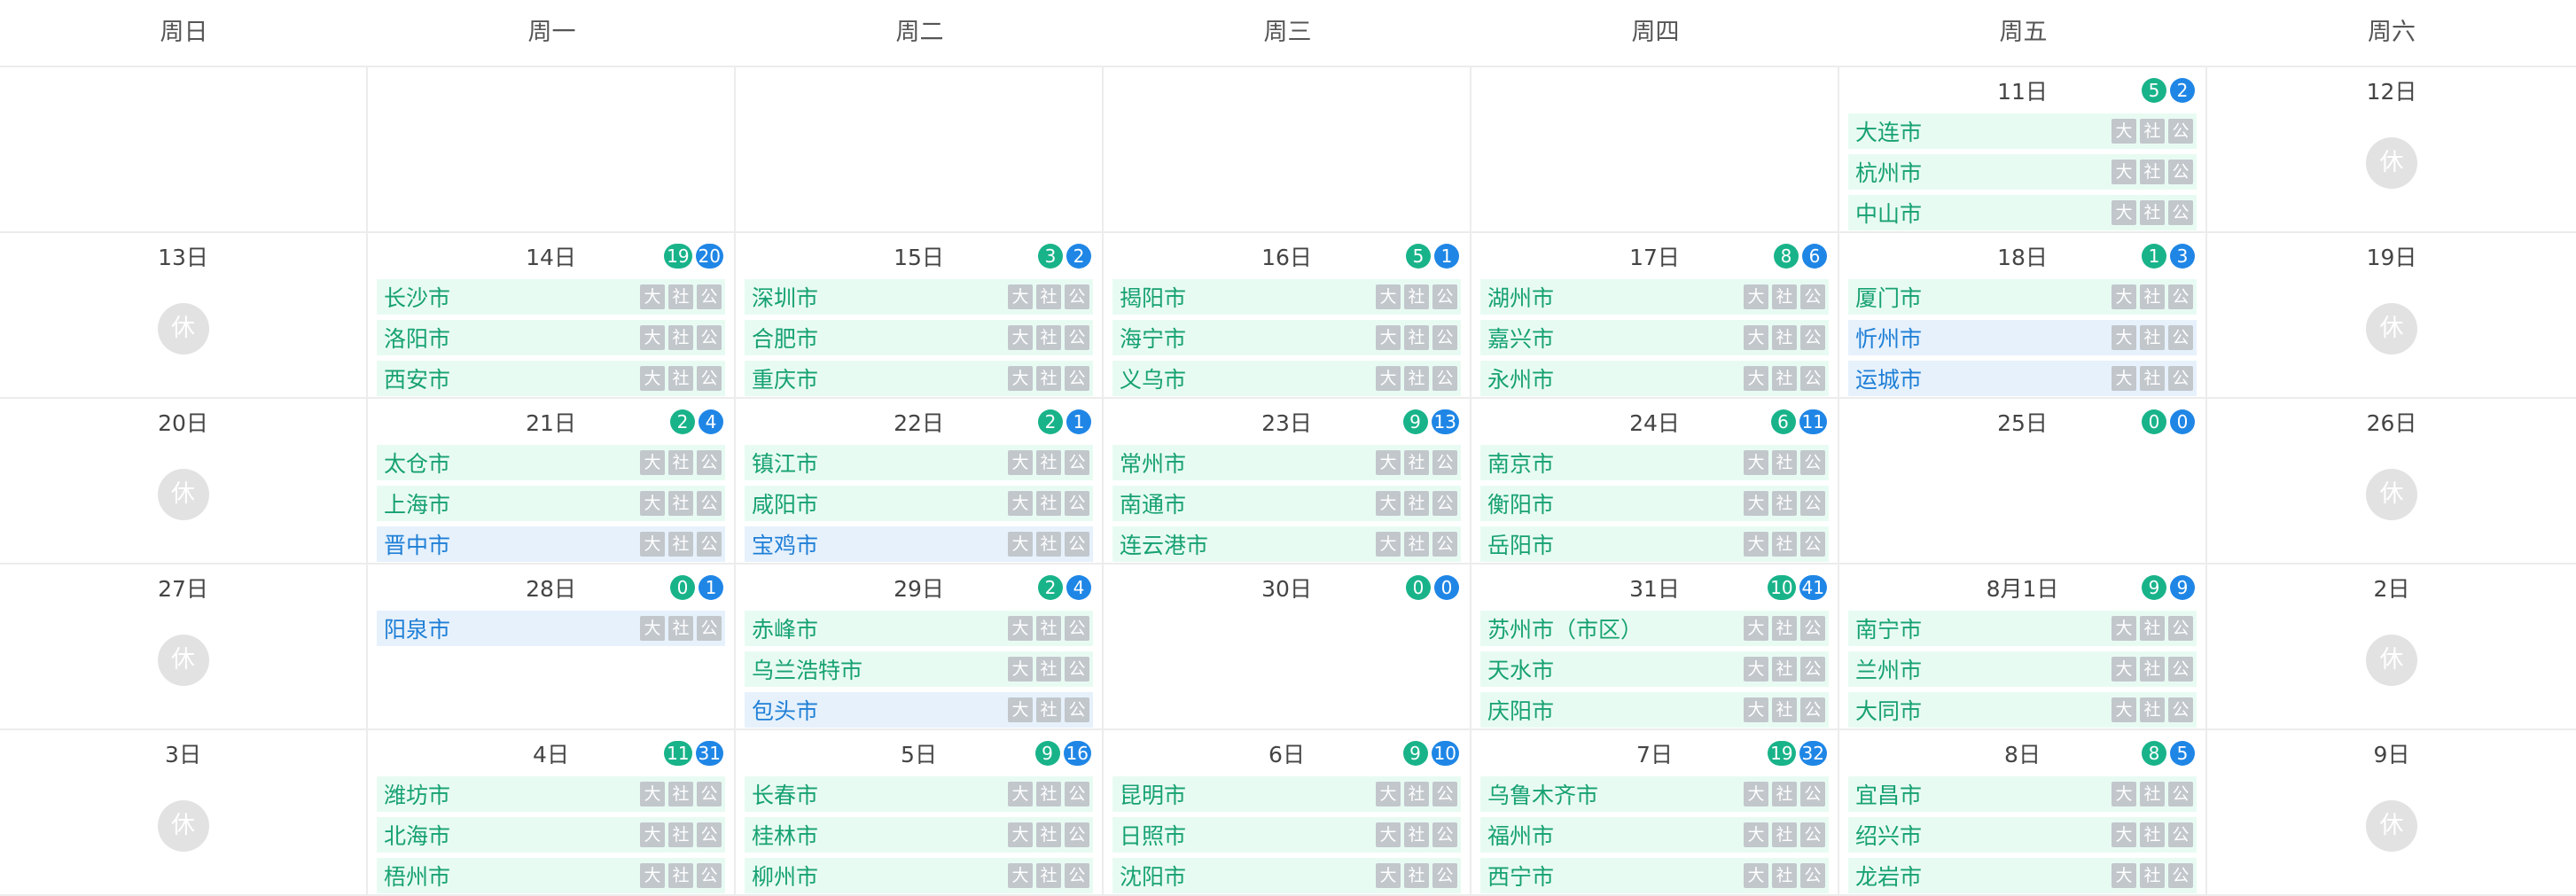 The width and height of the screenshot is (2576, 896). Describe the element at coordinates (183, 257) in the screenshot. I see `day-number: 13日` at that location.